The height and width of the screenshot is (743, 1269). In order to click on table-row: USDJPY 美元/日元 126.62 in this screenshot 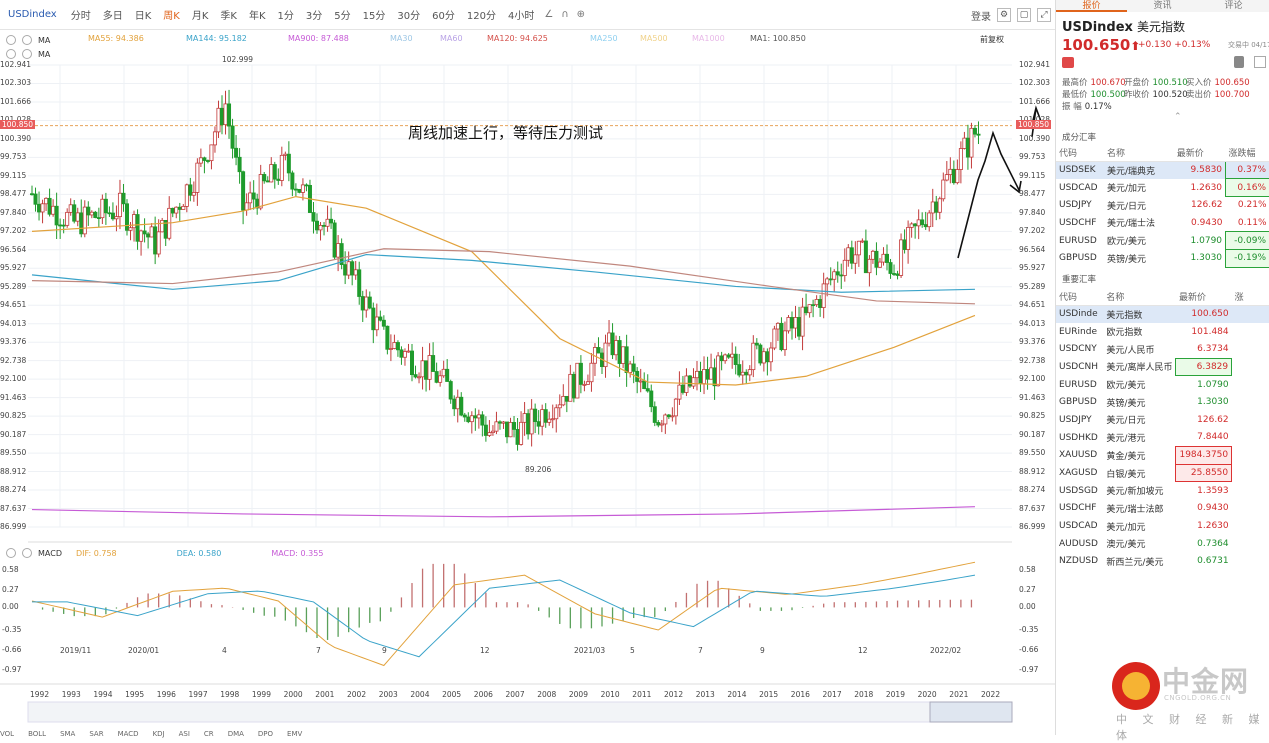, I will do `click(1162, 420)`.